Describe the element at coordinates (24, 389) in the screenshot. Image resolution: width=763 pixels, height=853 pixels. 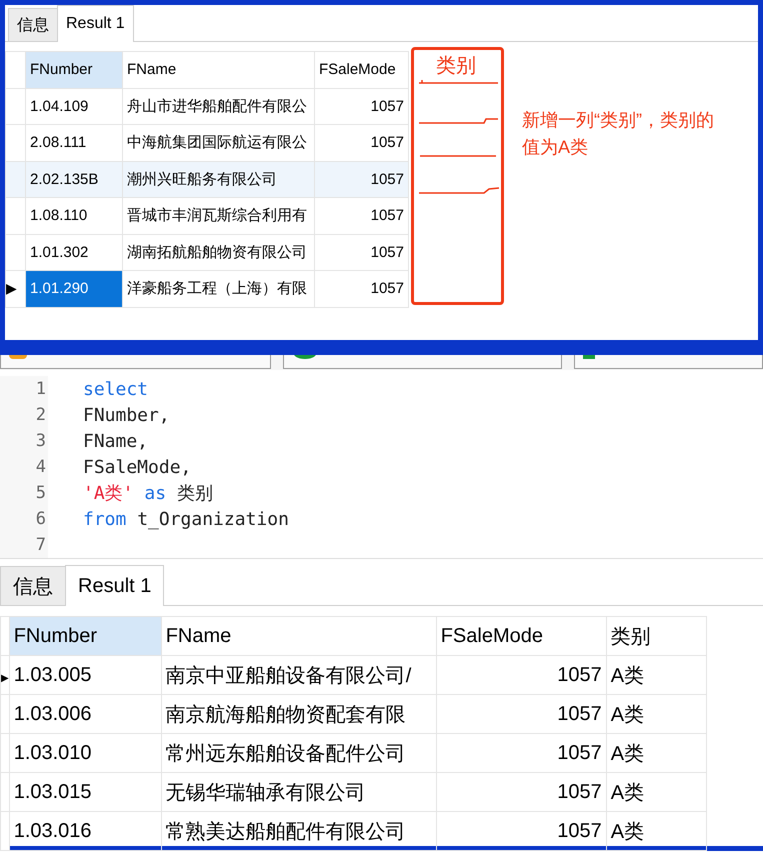
I see `line-number: 1` at that location.